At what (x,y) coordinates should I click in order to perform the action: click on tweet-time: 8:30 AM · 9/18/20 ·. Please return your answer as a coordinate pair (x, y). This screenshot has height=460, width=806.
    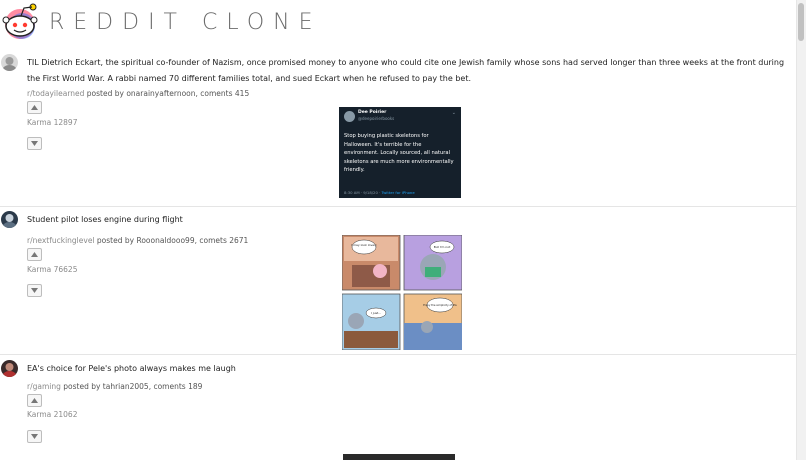
    Looking at the image, I should click on (363, 192).